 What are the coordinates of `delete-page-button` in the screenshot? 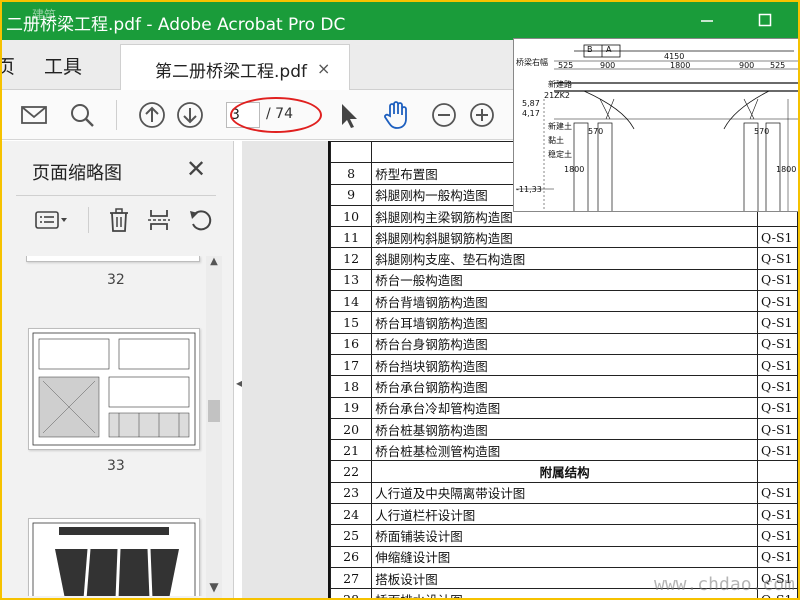 It's located at (119, 220).